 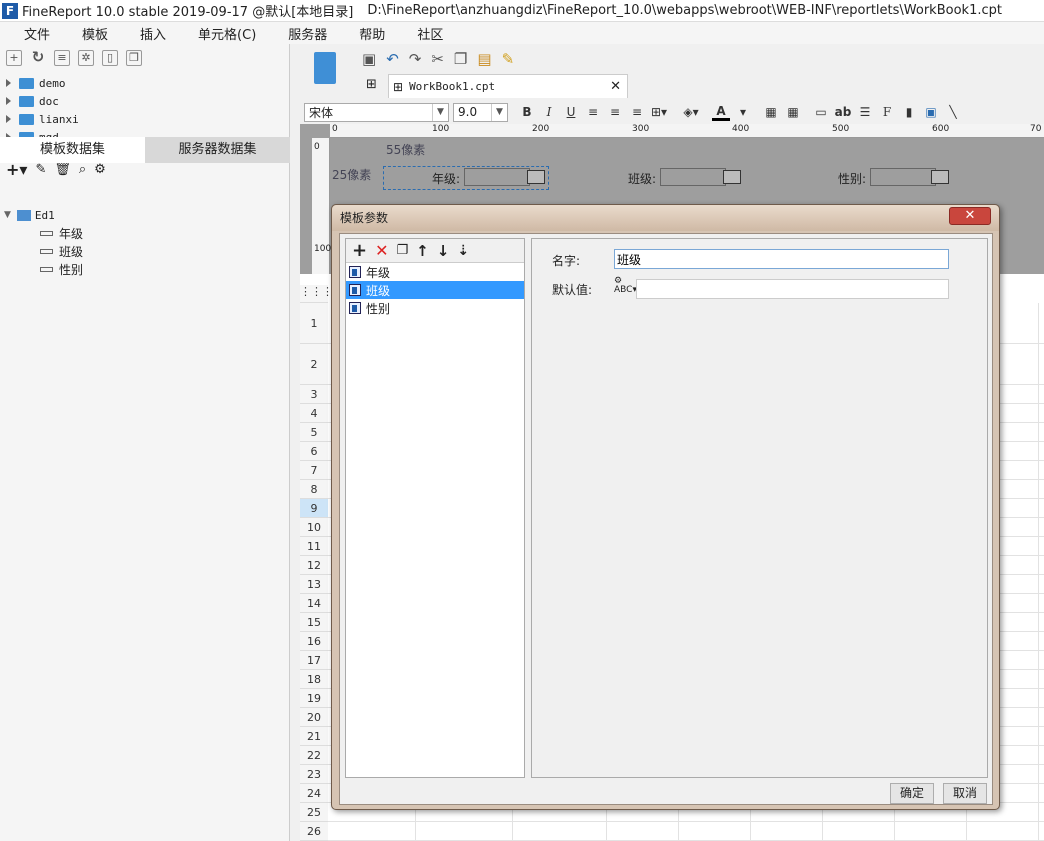 I want to click on row-header: 13, so click(x=314, y=584).